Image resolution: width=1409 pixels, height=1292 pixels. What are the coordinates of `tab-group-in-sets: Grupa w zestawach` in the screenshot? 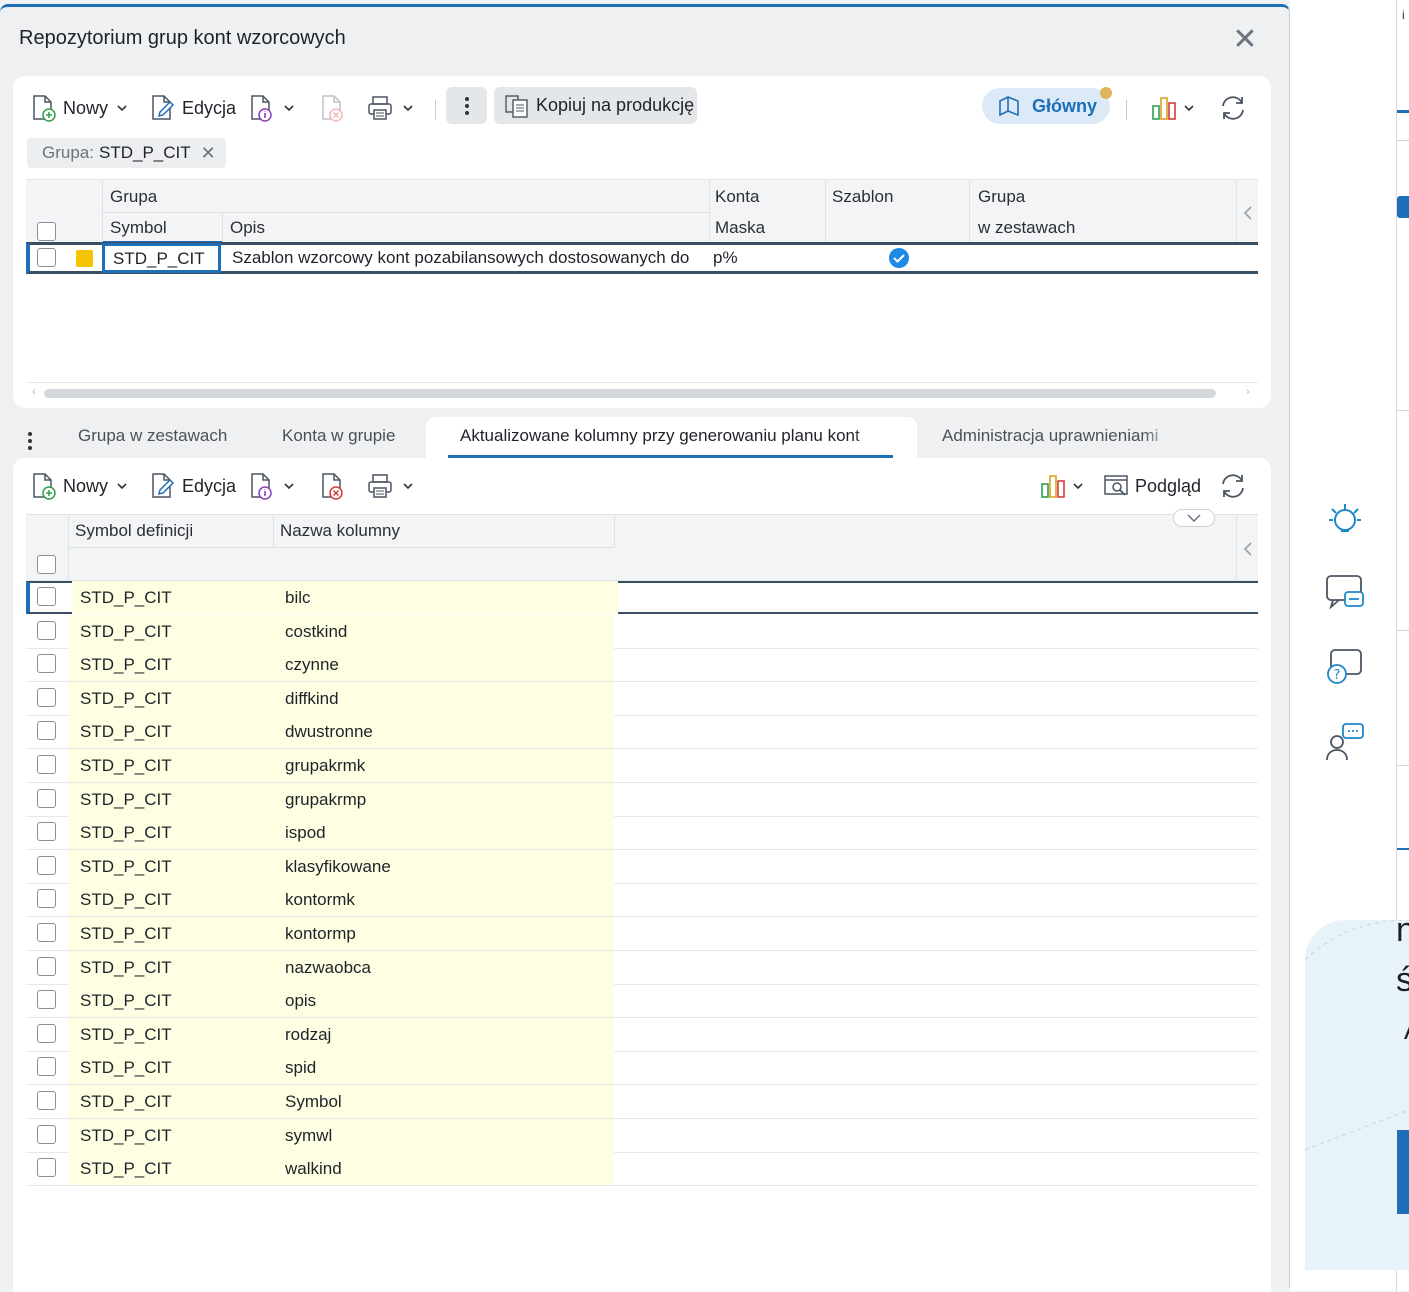 It's located at (152, 436).